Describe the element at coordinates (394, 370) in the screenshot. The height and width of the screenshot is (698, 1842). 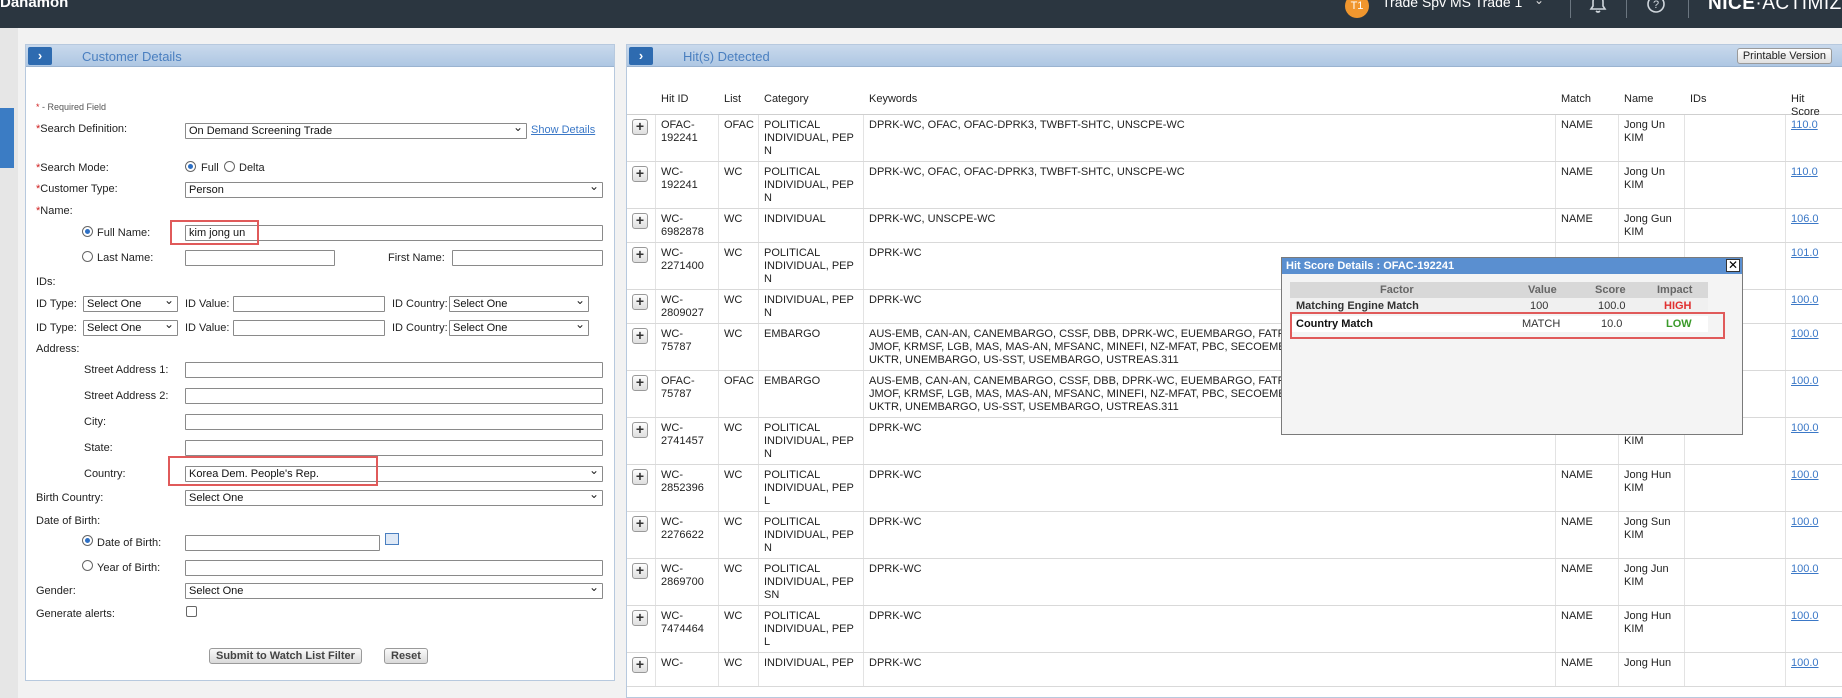
I see `street1-input` at that location.